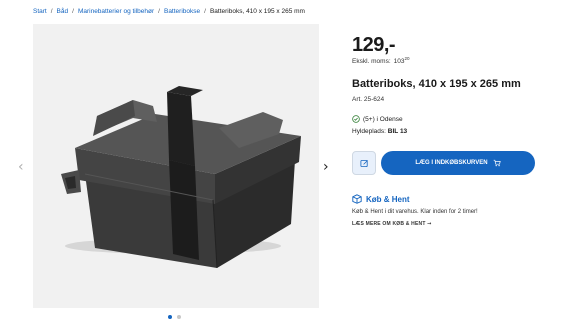 This screenshot has width=575, height=330. I want to click on wishlist-button, so click(364, 163).